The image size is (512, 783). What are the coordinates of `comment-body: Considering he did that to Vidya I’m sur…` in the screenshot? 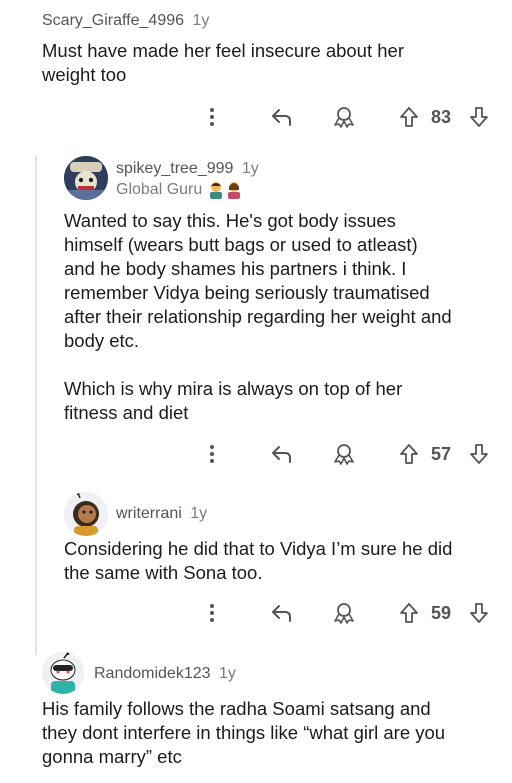 It's located at (258, 560).